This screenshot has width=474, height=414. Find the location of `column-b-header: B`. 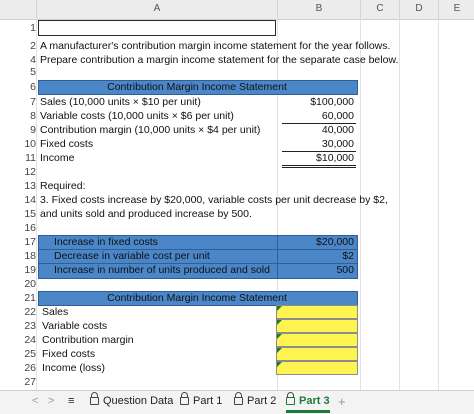

column-b-header: B is located at coordinates (318, 9).